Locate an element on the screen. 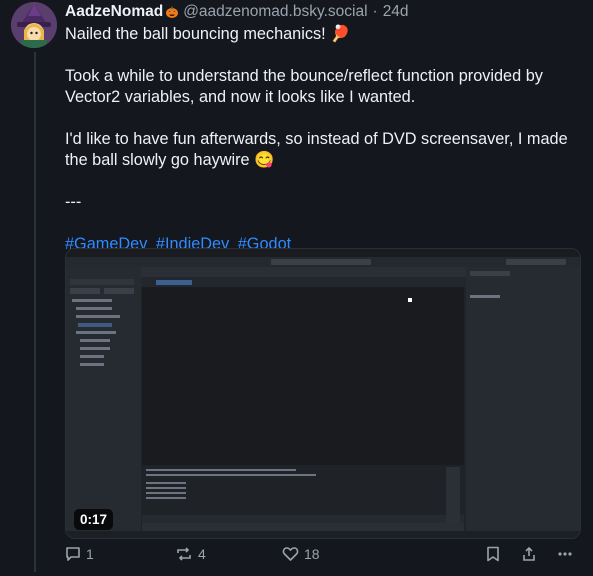 The image size is (593, 576). pumpkin-icon is located at coordinates (172, 12).